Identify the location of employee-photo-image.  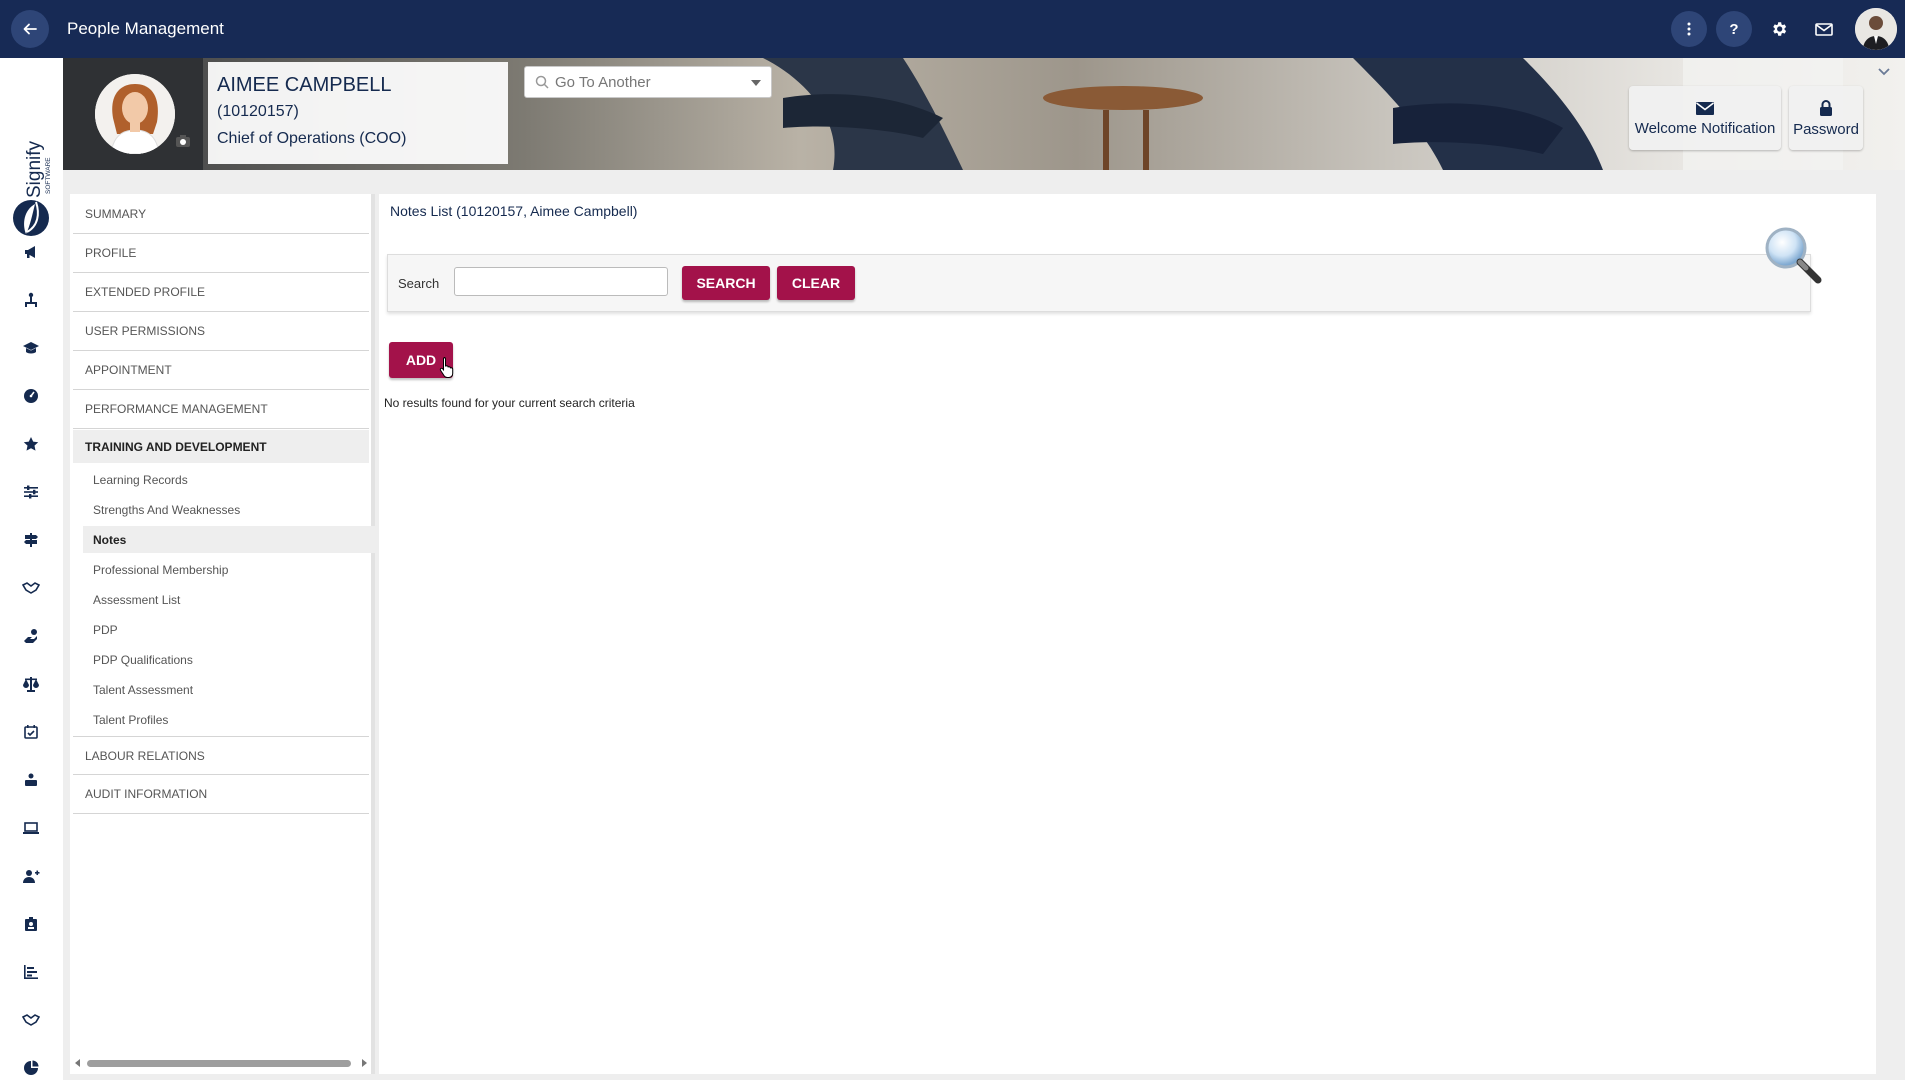
(135, 114).